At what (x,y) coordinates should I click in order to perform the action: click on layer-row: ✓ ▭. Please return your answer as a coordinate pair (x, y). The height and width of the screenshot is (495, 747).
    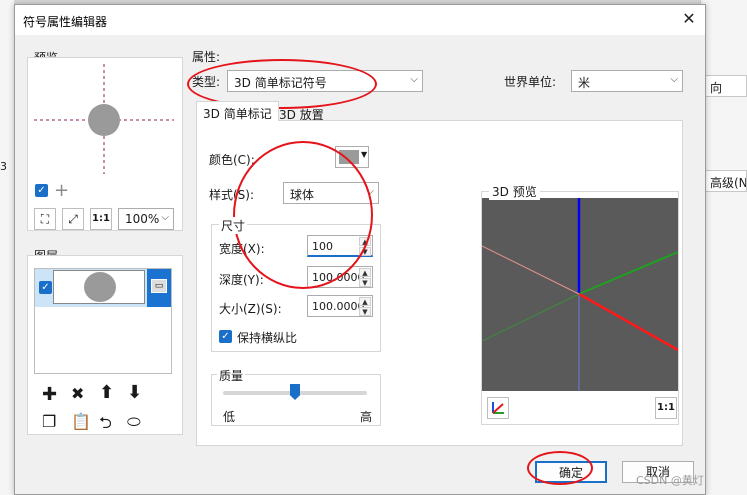
    Looking at the image, I should click on (103, 288).